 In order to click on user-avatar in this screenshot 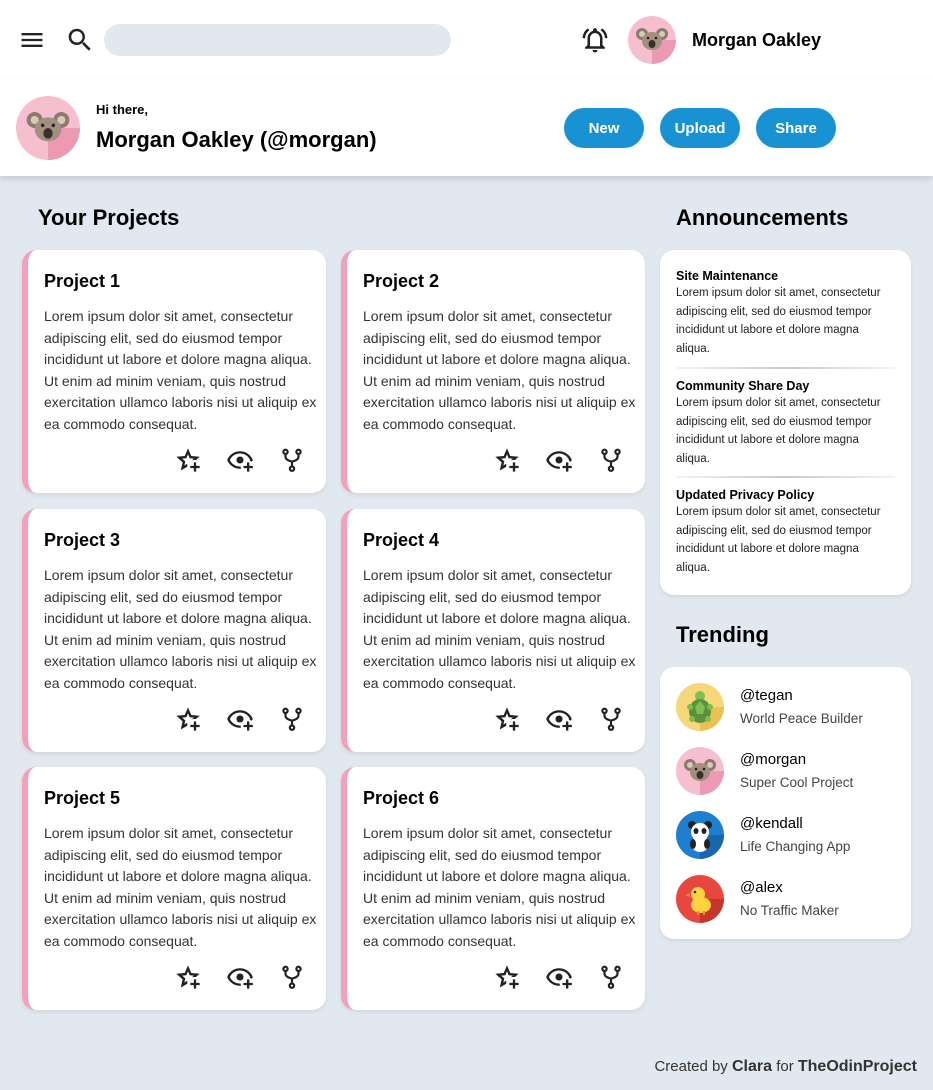, I will do `click(652, 40)`.